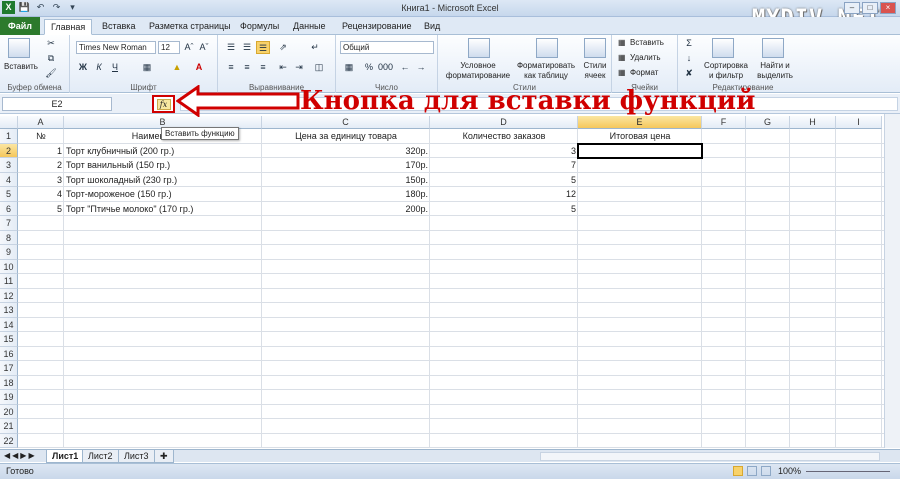 Image resolution: width=900 pixels, height=479 pixels. Describe the element at coordinates (189, 47) in the screenshot. I see `increase-font-icon: Aˆ` at that location.